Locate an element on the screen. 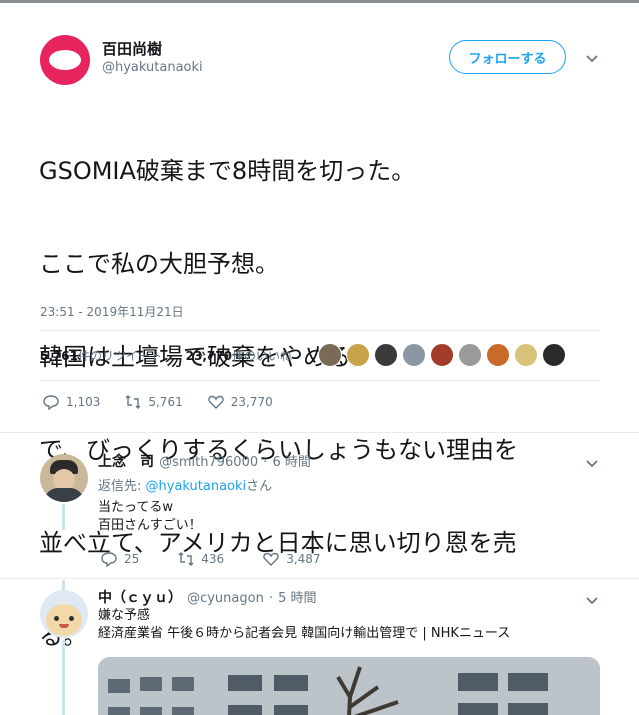 This screenshot has width=639, height=715. likers-avatars is located at coordinates (442, 355).